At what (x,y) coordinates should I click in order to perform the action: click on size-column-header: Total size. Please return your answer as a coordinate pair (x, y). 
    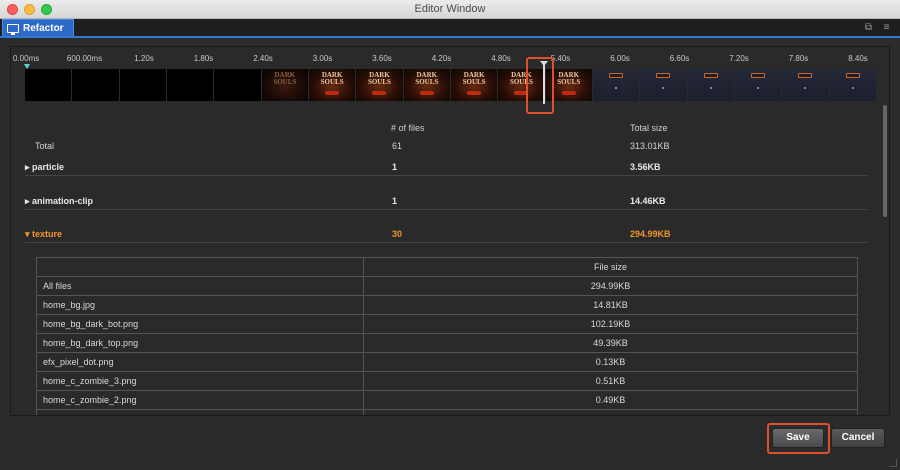
    Looking at the image, I should click on (649, 128).